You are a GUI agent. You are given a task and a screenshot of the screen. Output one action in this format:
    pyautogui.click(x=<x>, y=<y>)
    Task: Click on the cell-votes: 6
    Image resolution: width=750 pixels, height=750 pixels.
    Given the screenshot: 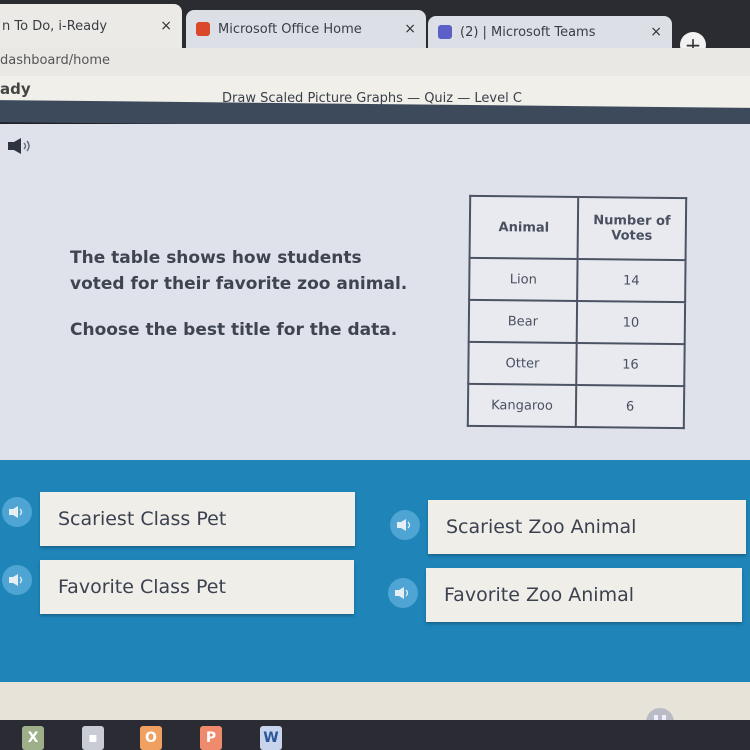 What is the action you would take?
    pyautogui.click(x=630, y=406)
    